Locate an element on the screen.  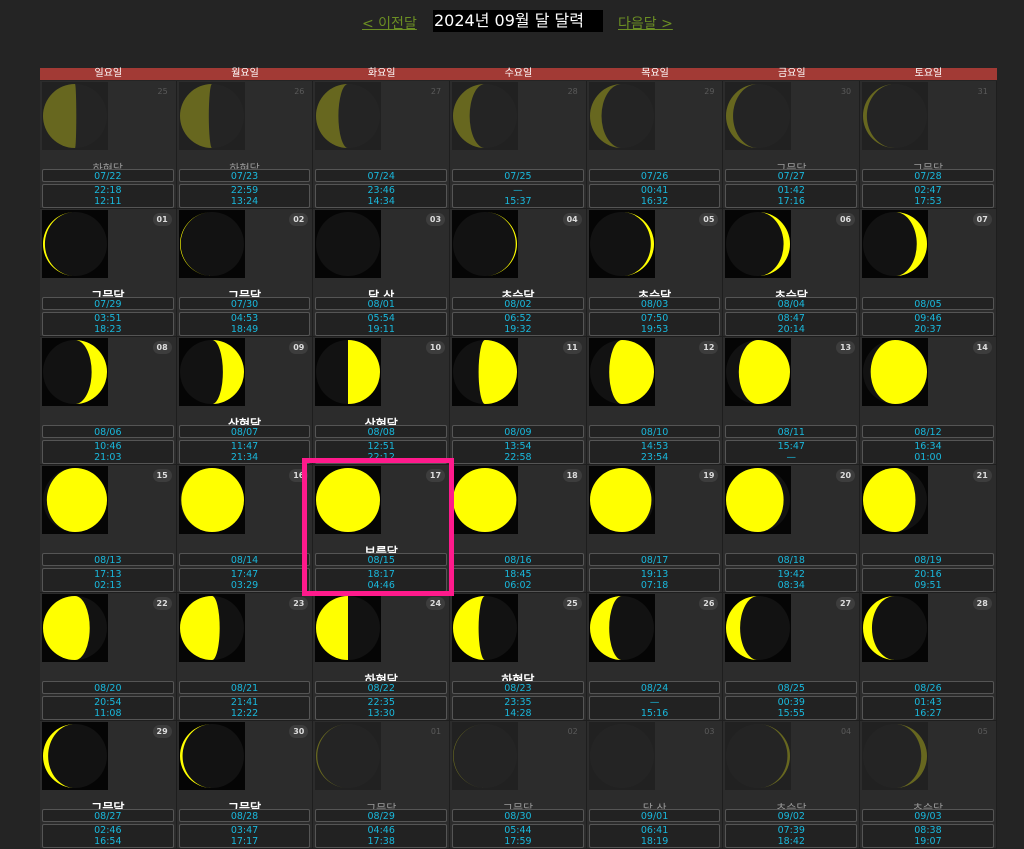
moon-times: 06:41 18:19 is located at coordinates (654, 836).